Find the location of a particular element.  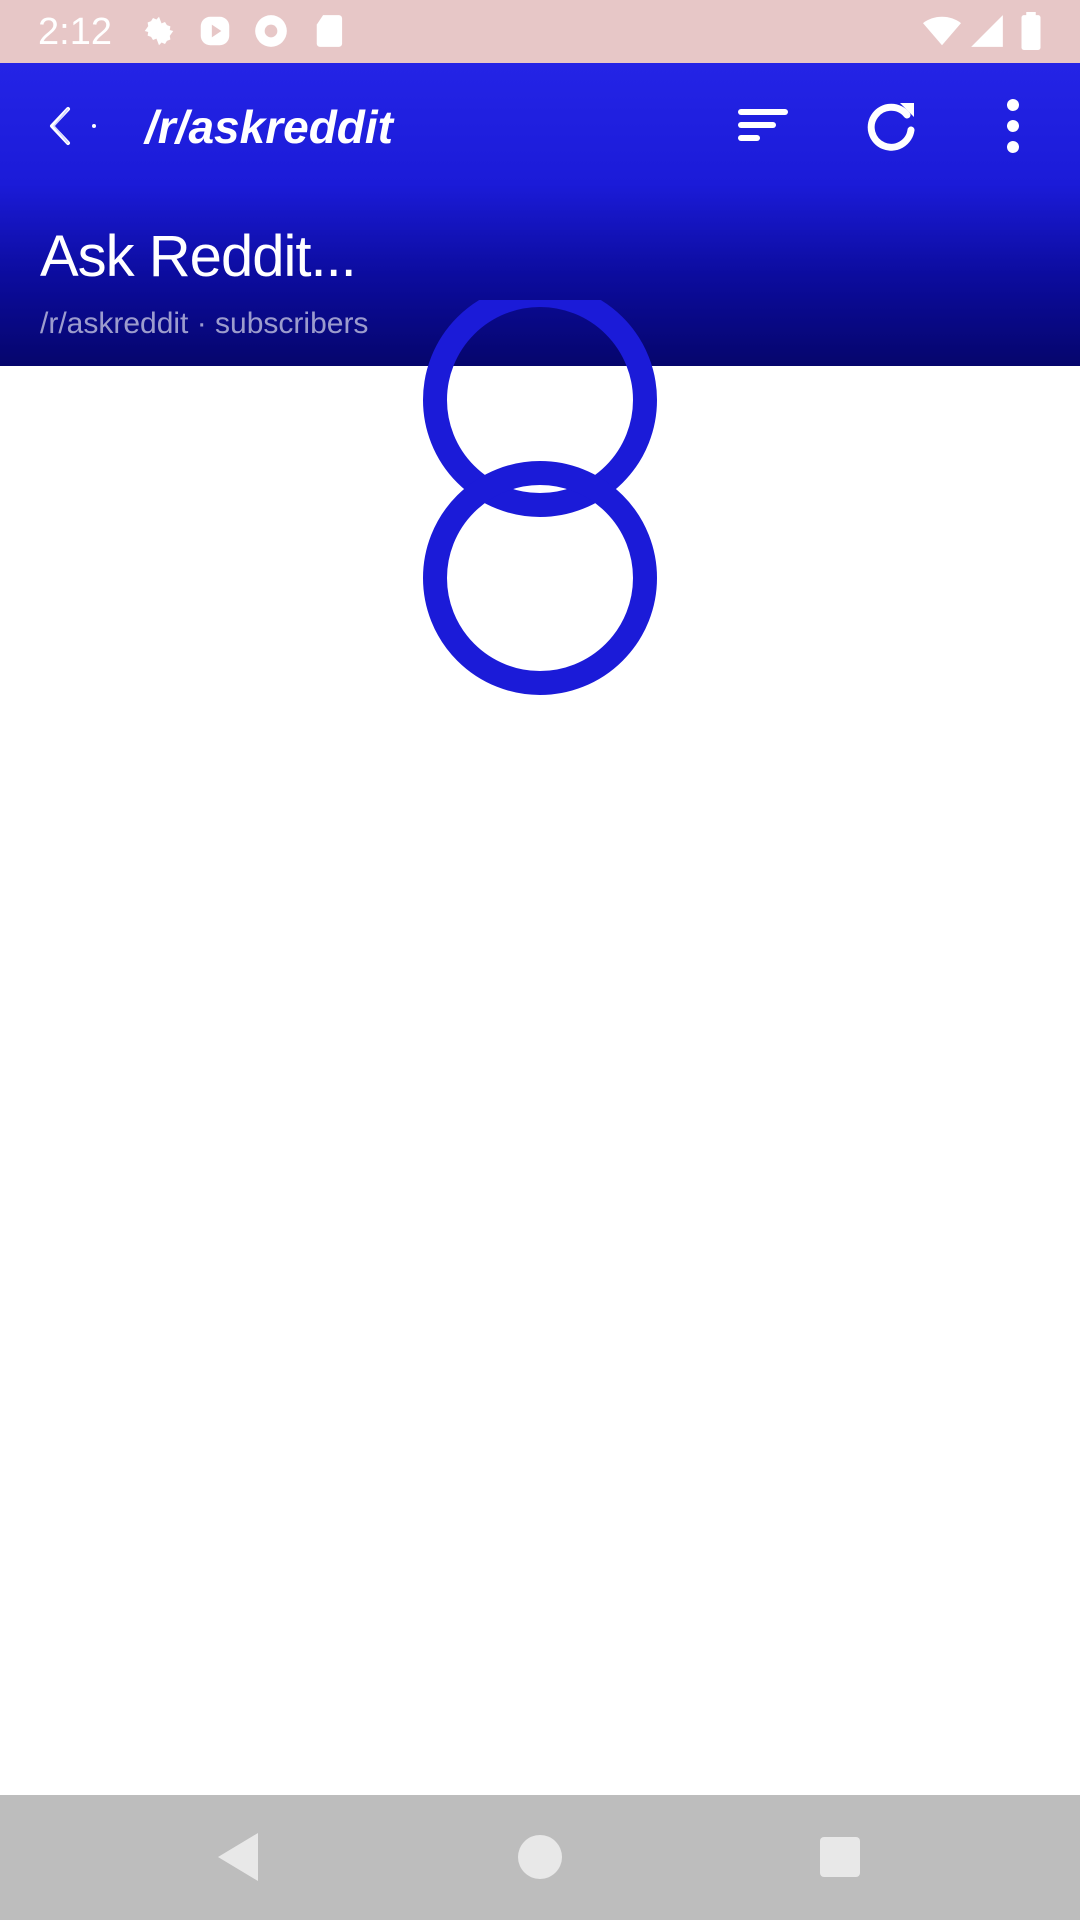

sort-button is located at coordinates (765, 126).